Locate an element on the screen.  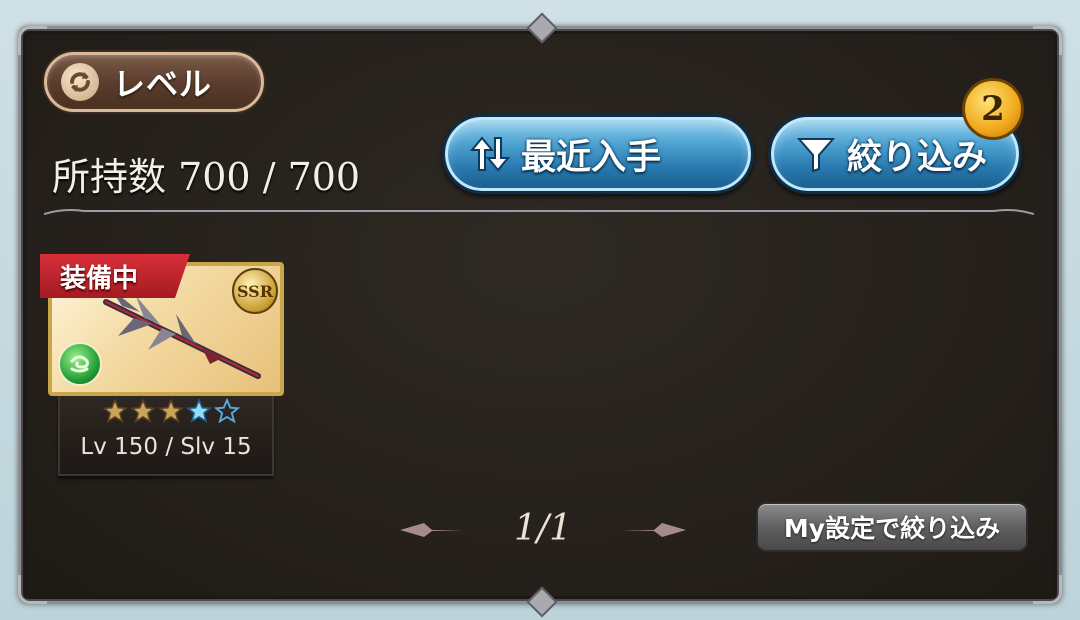
filter-count-badge: 2 is located at coordinates (993, 109).